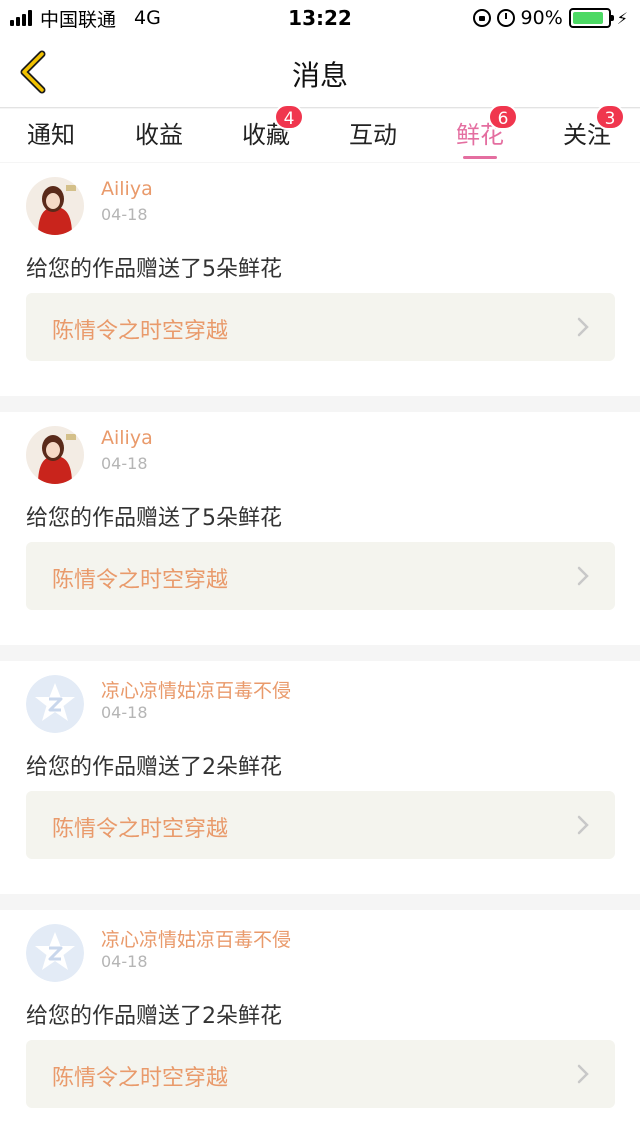 This screenshot has height=1139, width=640. I want to click on unread-badge: 3, so click(610, 117).